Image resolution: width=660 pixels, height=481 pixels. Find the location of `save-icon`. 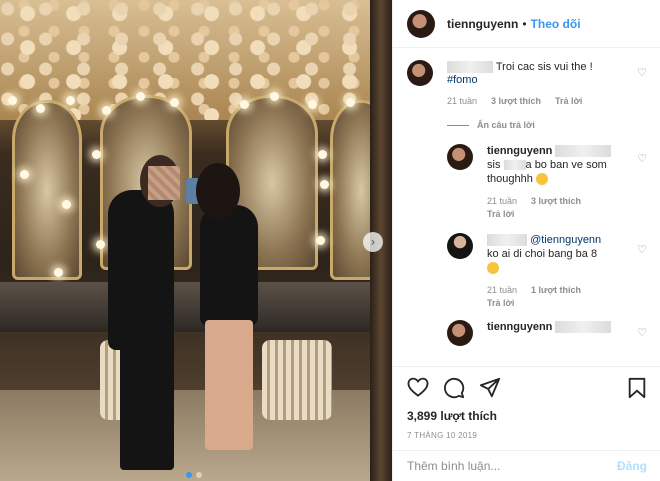

save-icon is located at coordinates (637, 388).